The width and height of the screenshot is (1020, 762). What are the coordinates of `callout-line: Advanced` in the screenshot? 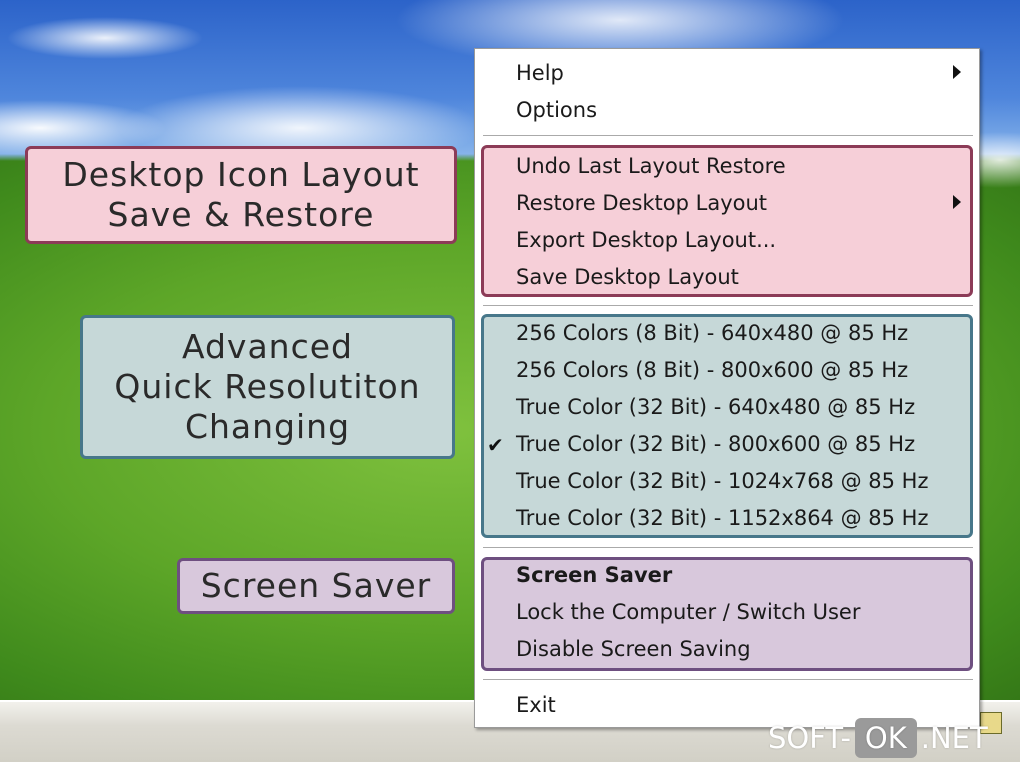 It's located at (267, 346).